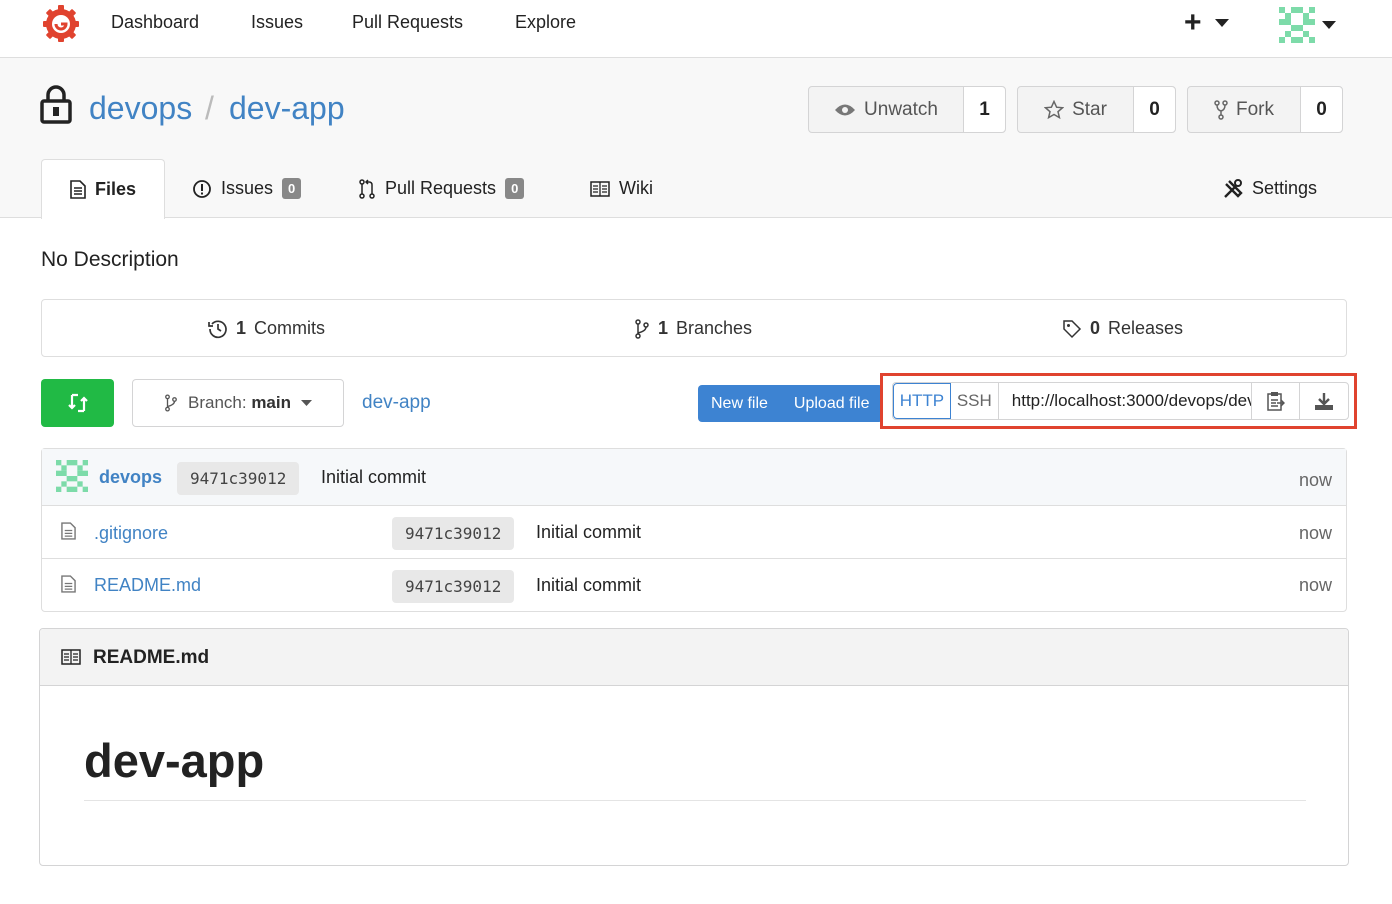 The width and height of the screenshot is (1392, 904). Describe the element at coordinates (1309, 25) in the screenshot. I see `user-menu-dropdown` at that location.